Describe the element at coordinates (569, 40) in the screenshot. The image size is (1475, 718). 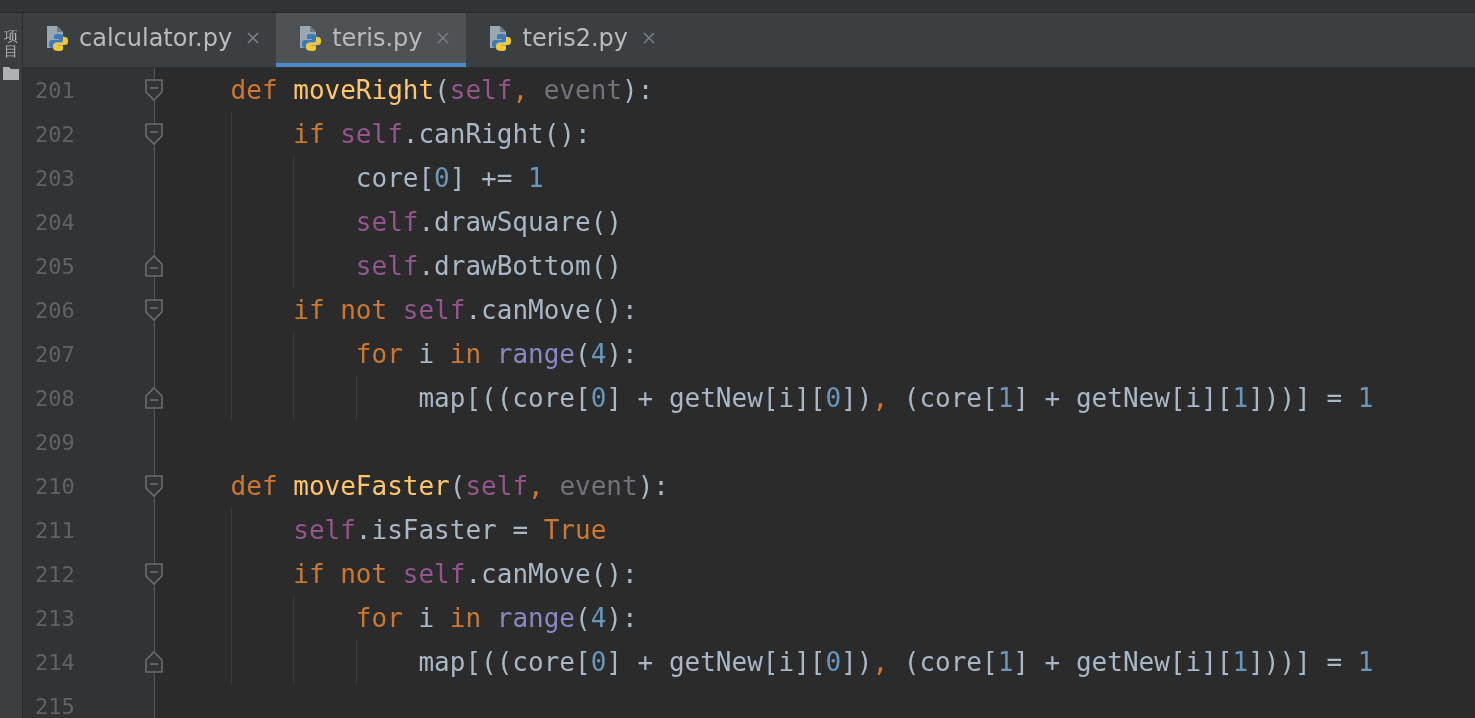
I see `file-tab: teris2.py` at that location.